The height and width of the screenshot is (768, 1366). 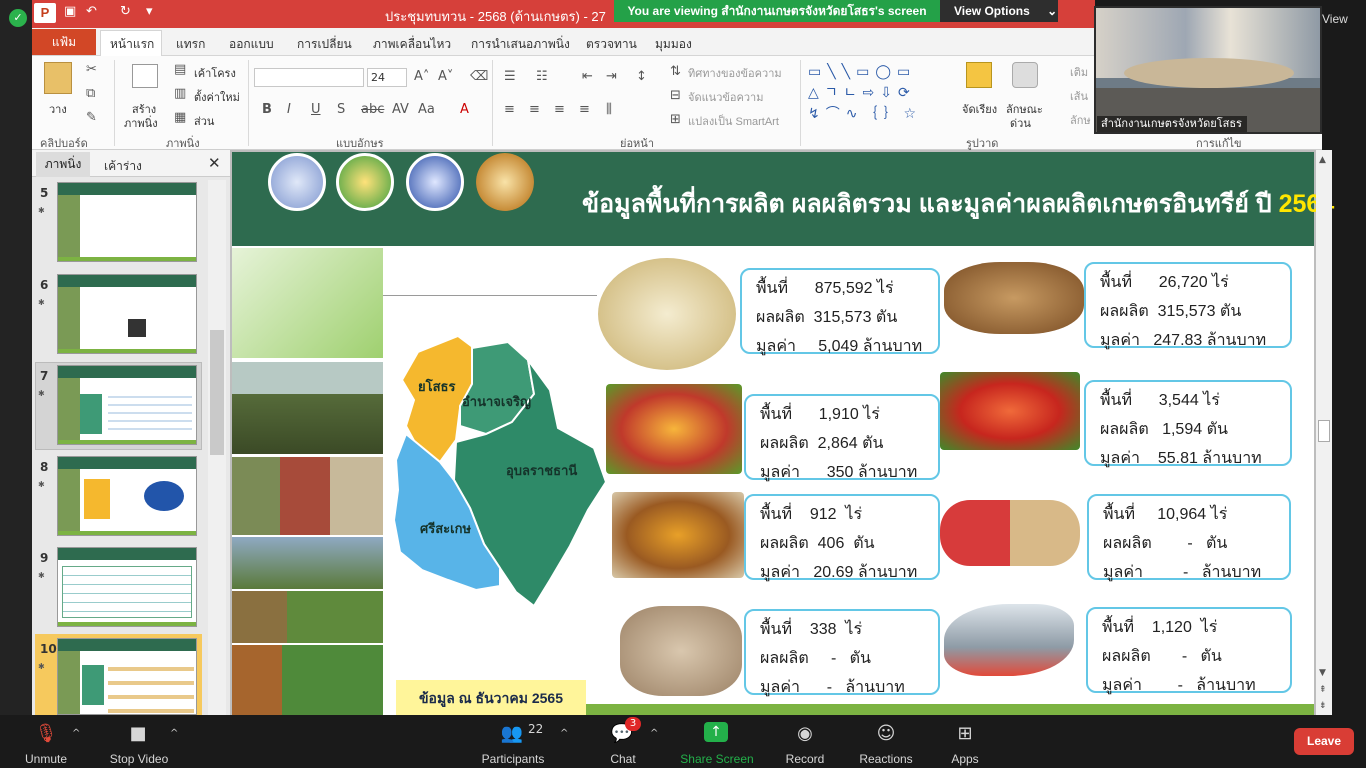 I want to click on tab-slideshow: การนำเสนอภาพนิ่ง, so click(x=520, y=44).